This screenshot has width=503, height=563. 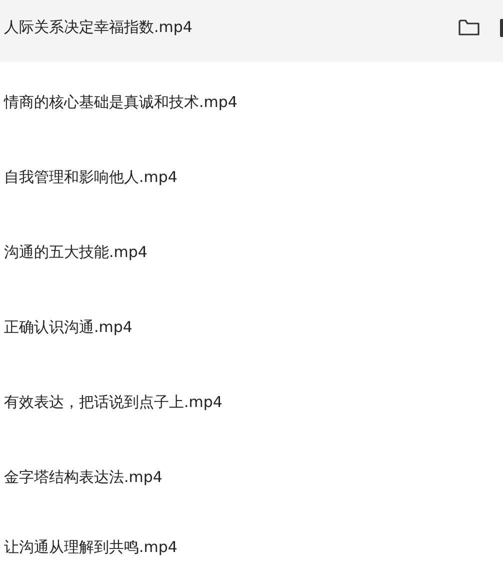 I want to click on file-row: 让沟通从理解到共鸣.mp4, so click(x=251, y=537).